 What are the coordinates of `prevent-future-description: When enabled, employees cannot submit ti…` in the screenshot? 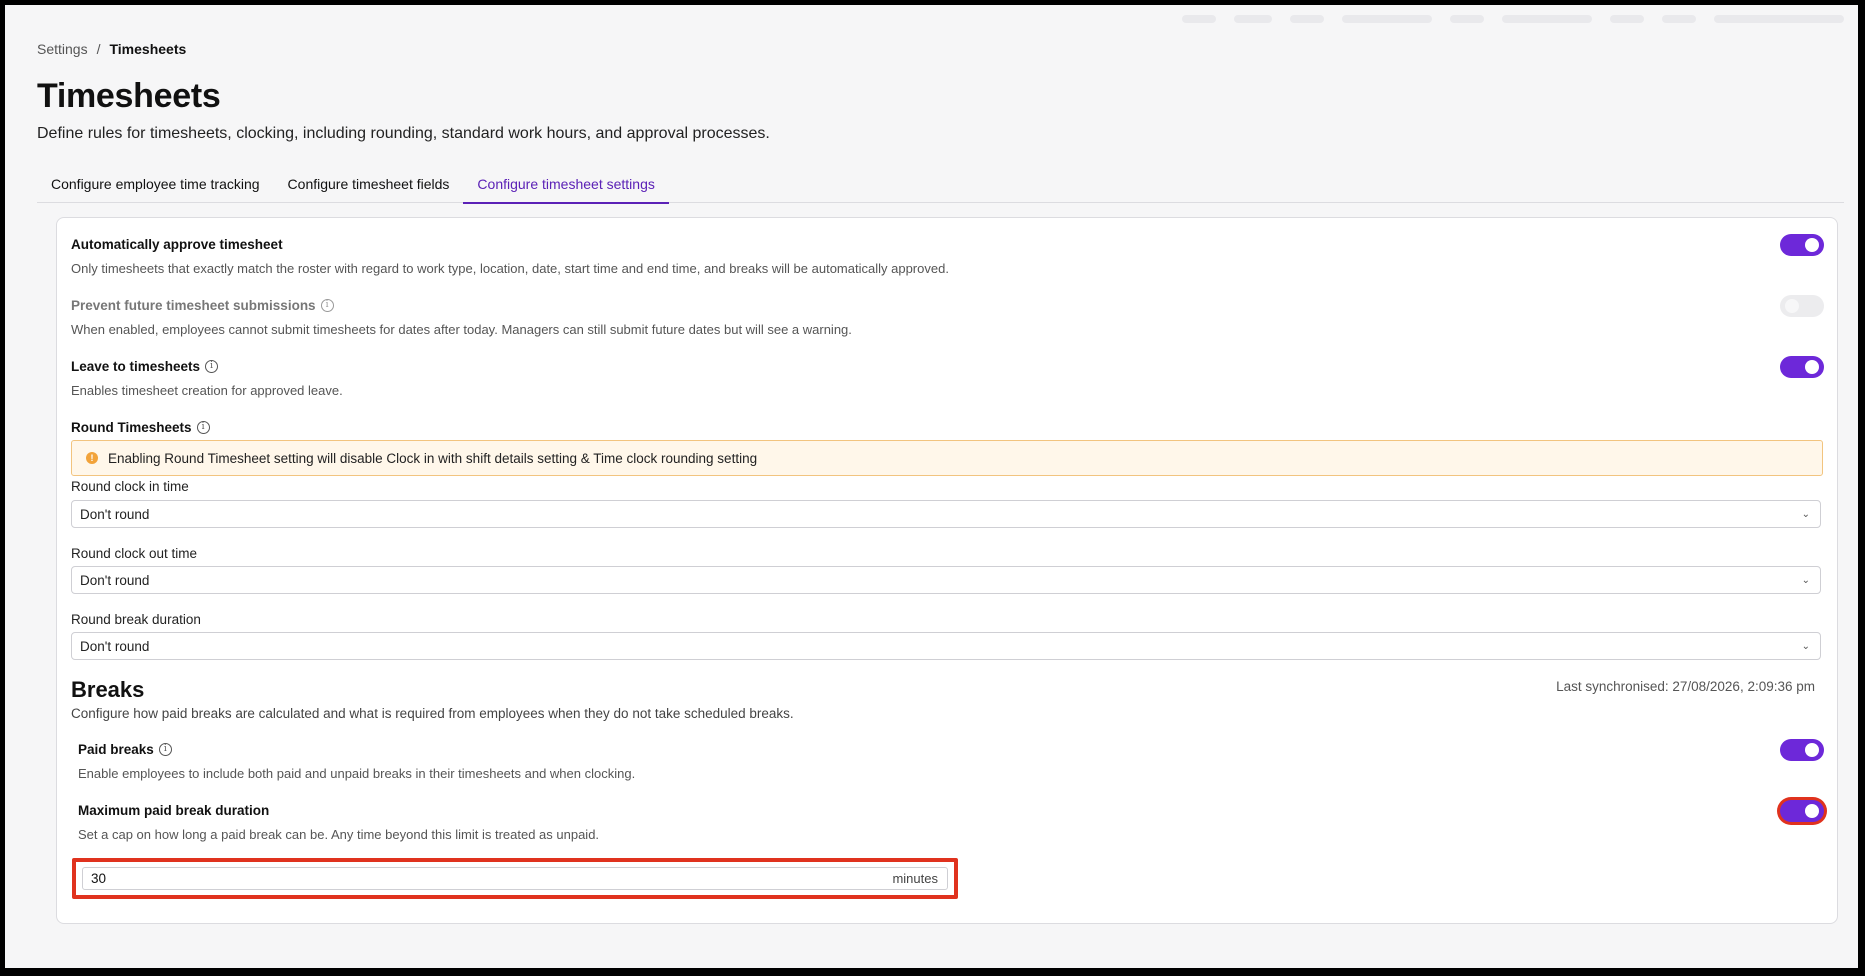 It's located at (461, 329).